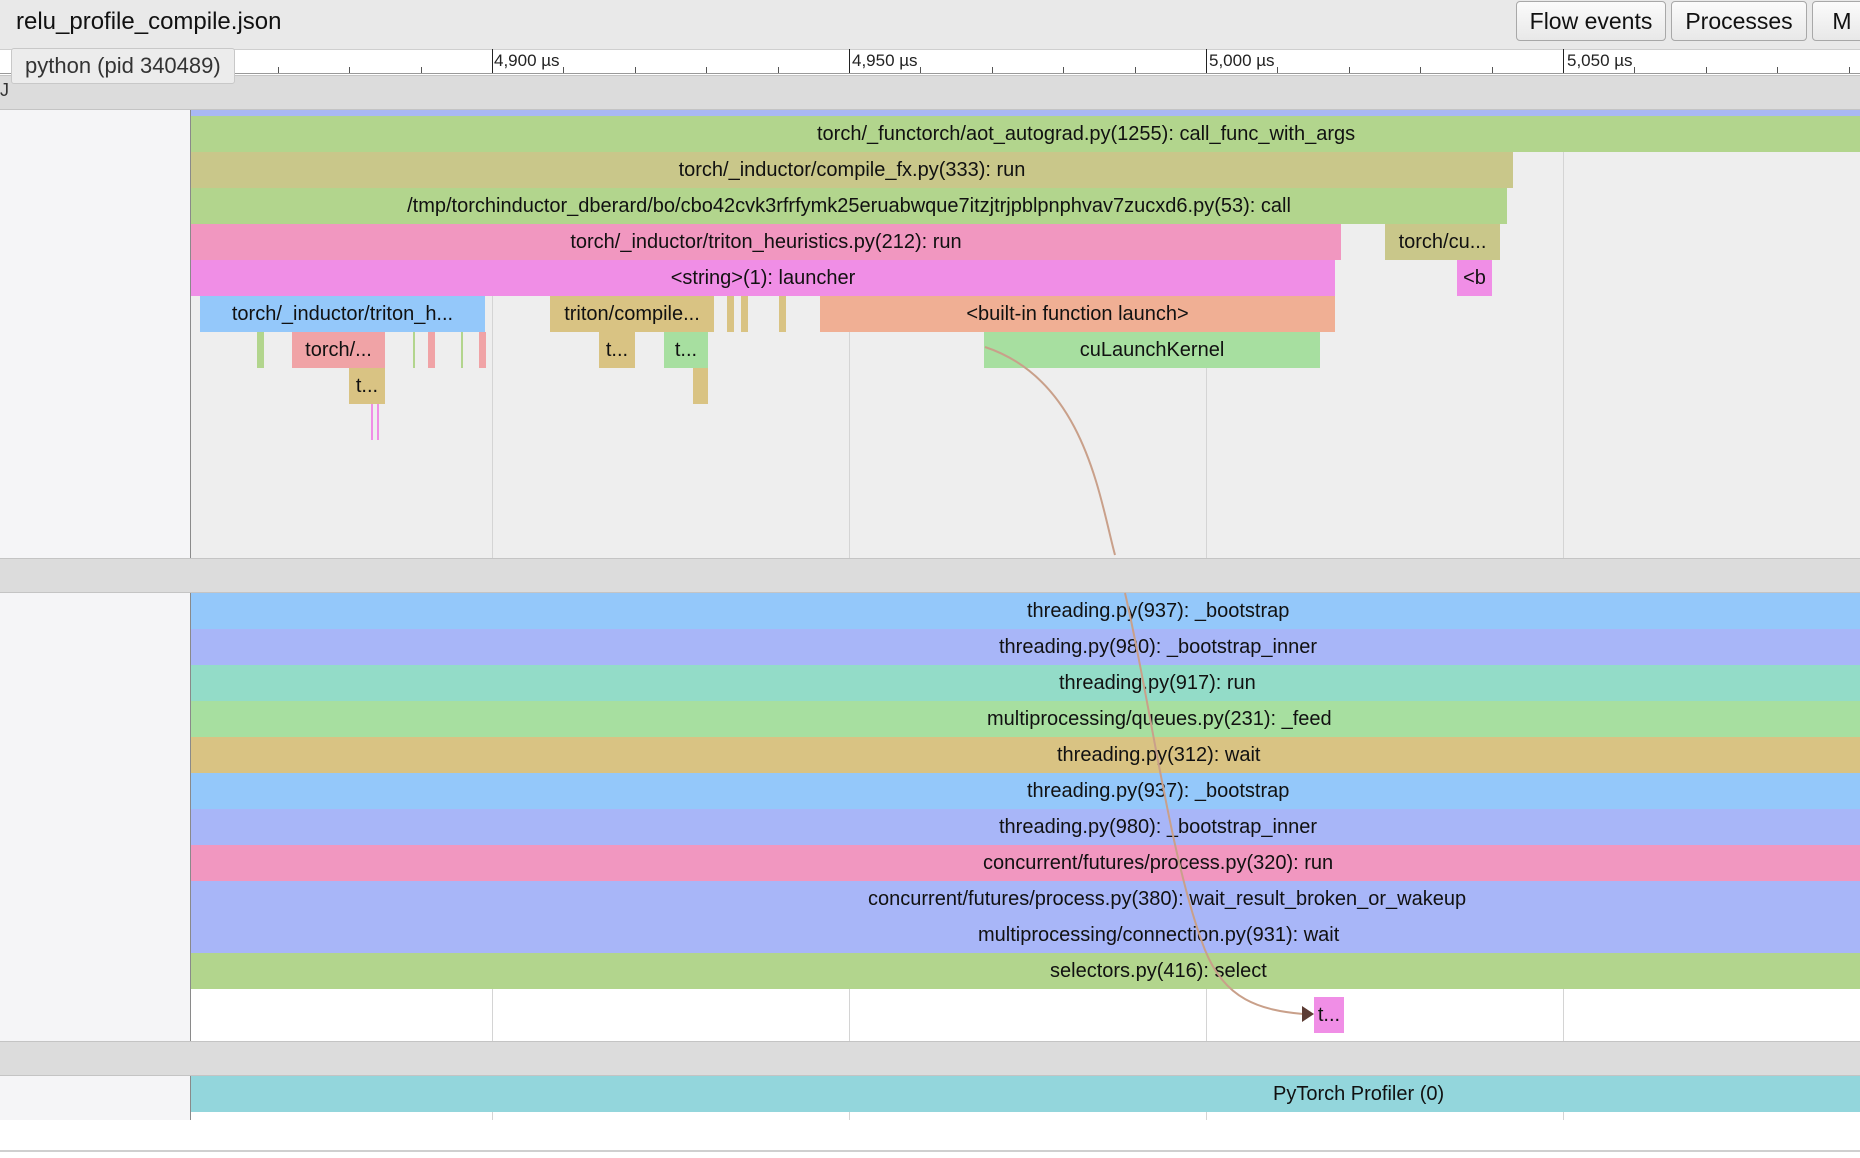 The height and width of the screenshot is (1158, 1860). What do you see at coordinates (930, 575) in the screenshot?
I see `thread-separator` at bounding box center [930, 575].